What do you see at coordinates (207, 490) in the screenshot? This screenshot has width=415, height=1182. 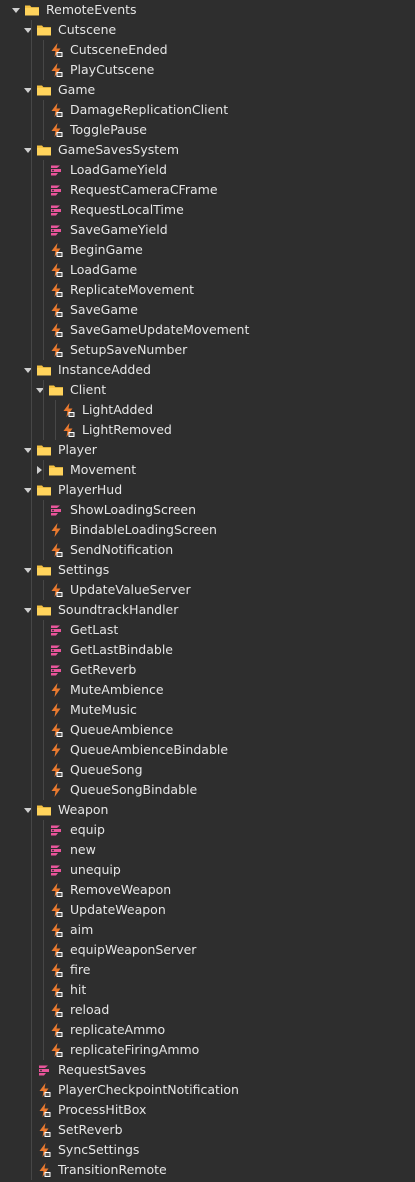 I see `tree-folder-row: PlayerHud` at bounding box center [207, 490].